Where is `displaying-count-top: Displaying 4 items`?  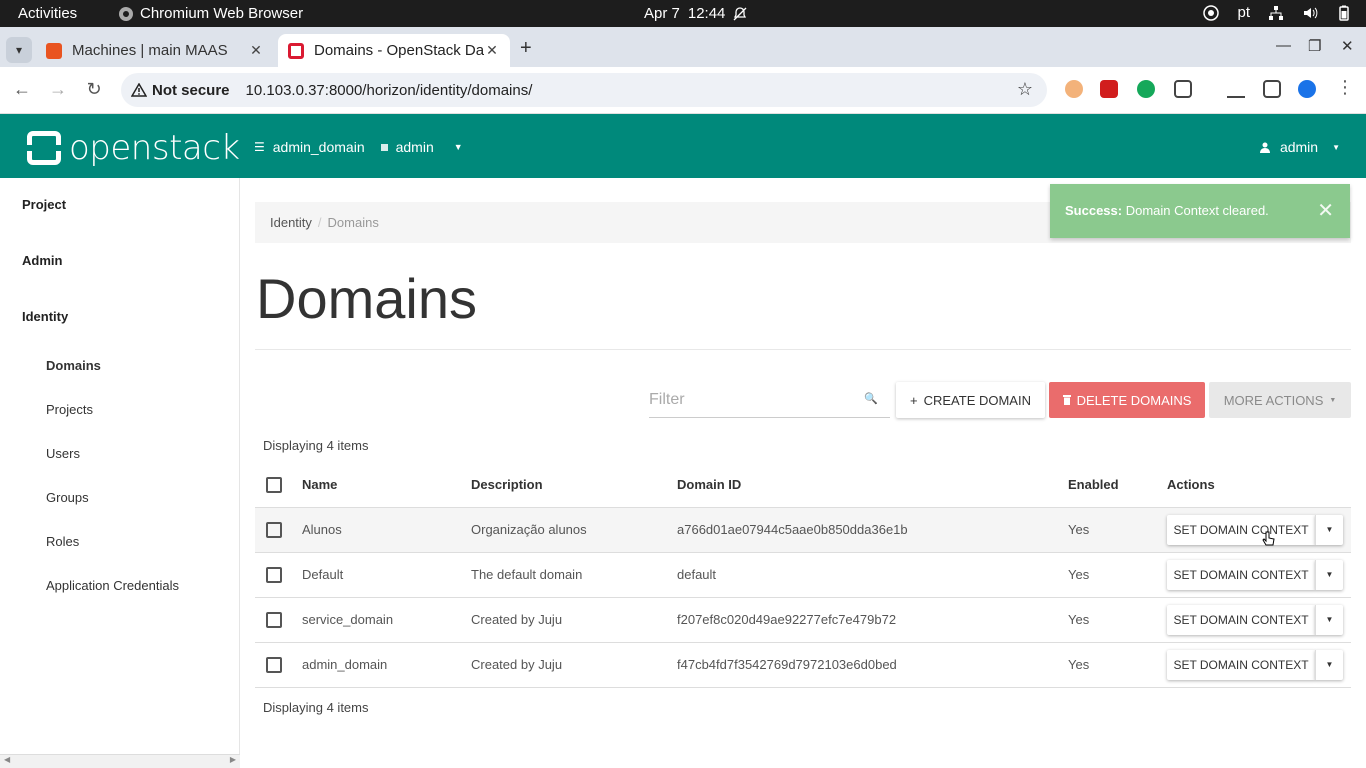
displaying-count-top: Displaying 4 items is located at coordinates (316, 445).